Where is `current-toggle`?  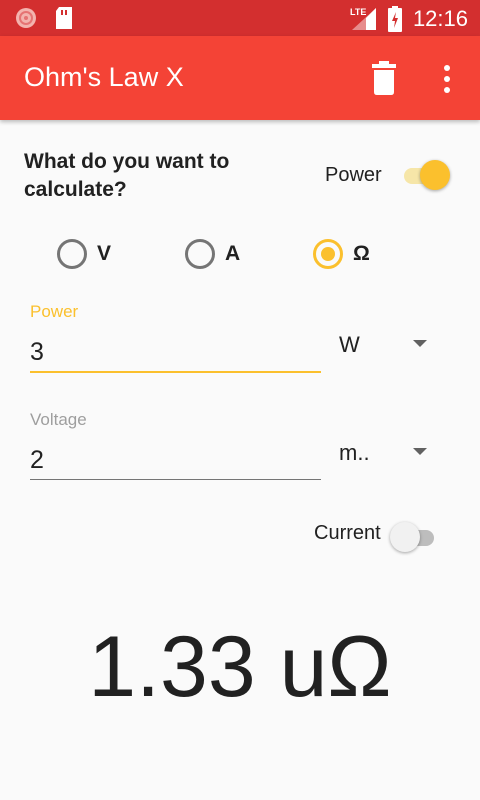 current-toggle is located at coordinates (415, 537).